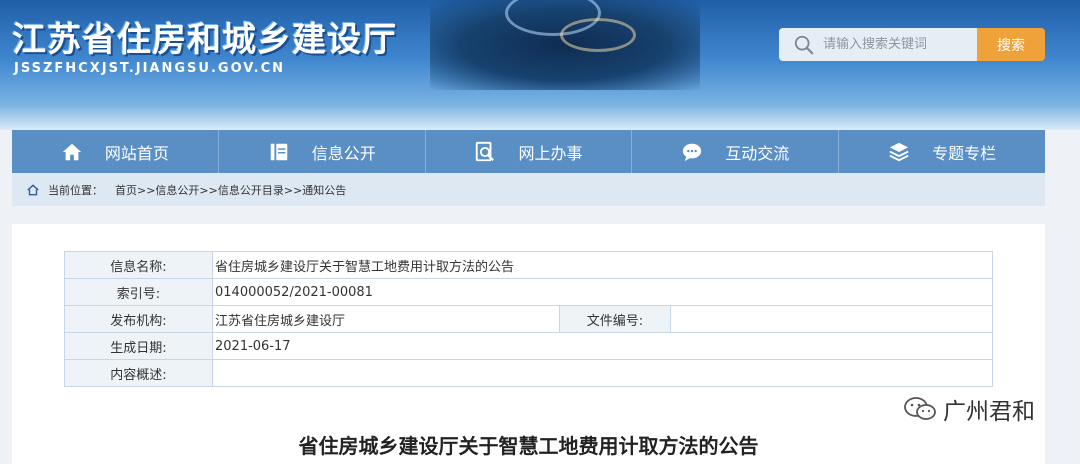 The image size is (1080, 464). I want to click on nav-item-home: 网站首页, so click(115, 151).